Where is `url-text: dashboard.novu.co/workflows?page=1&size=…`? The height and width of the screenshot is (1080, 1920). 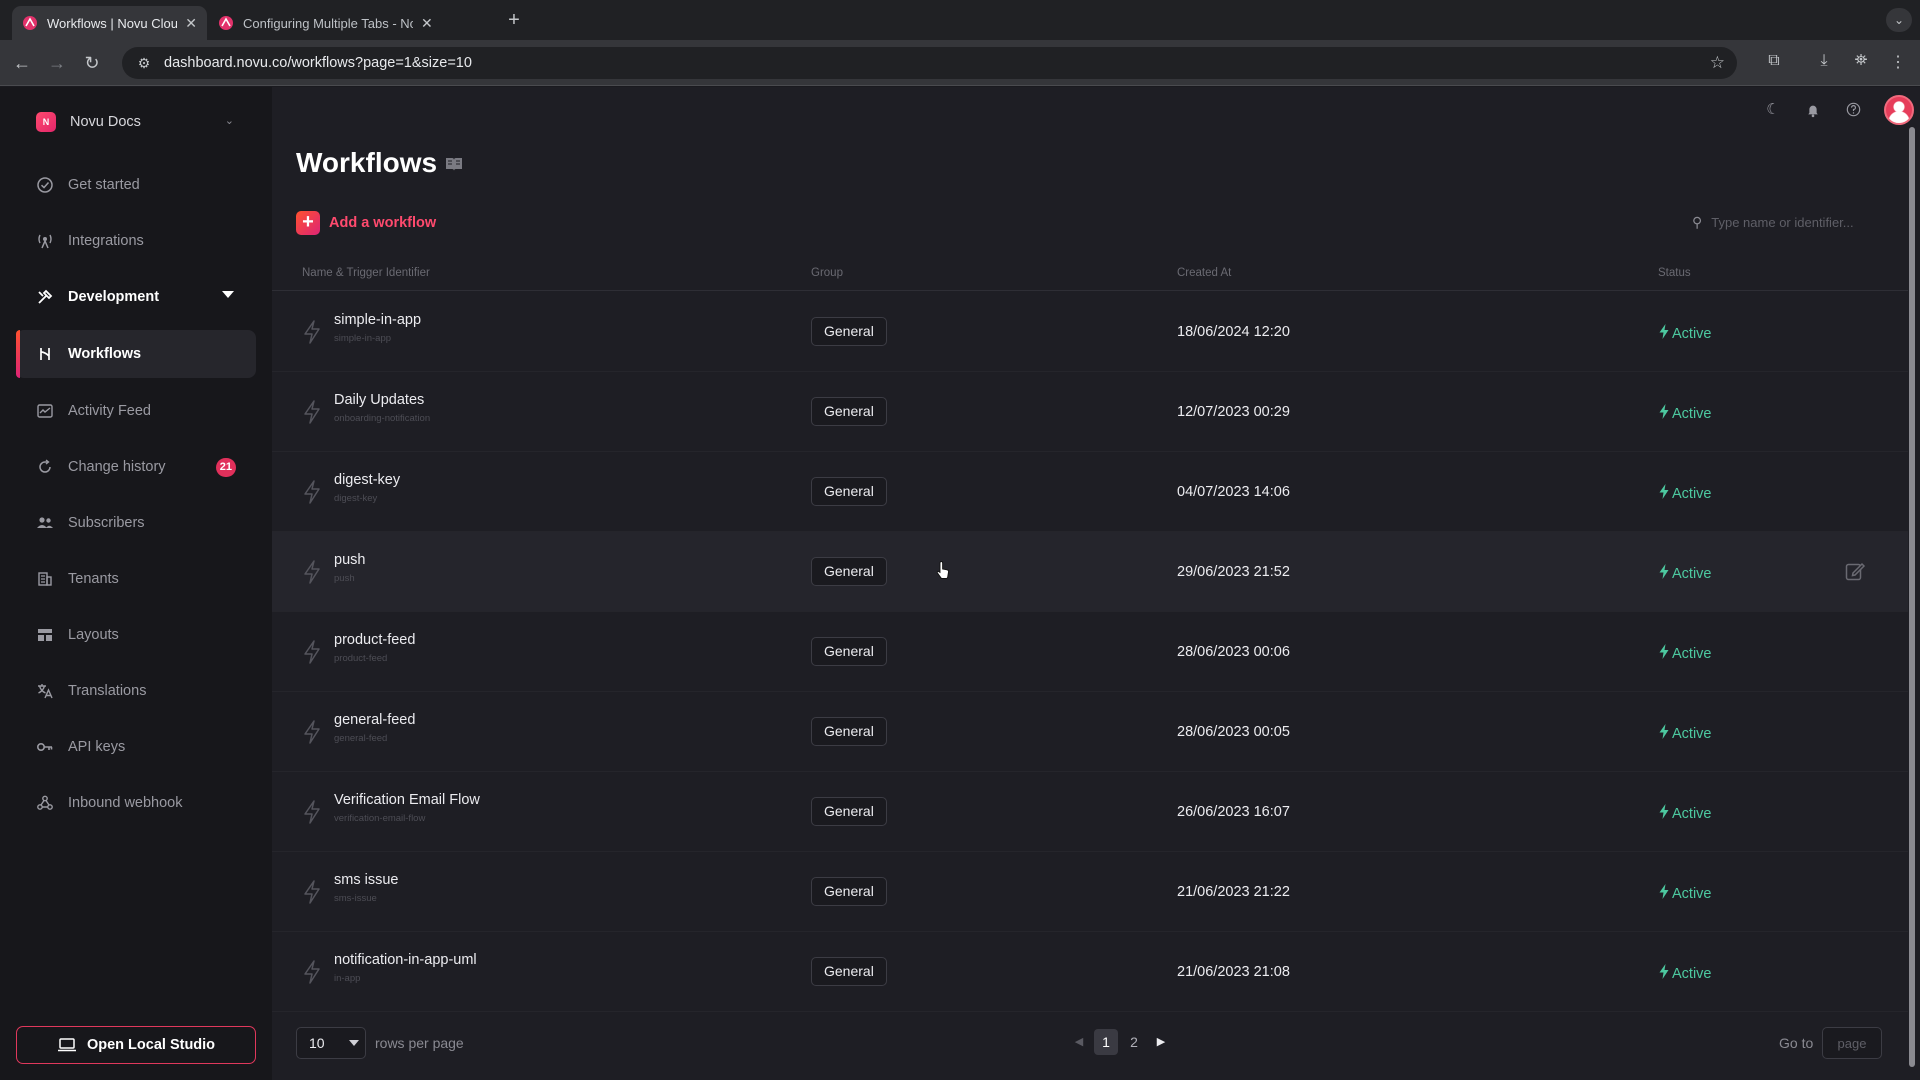
url-text: dashboard.novu.co/workflows?page=1&size=… is located at coordinates (318, 63).